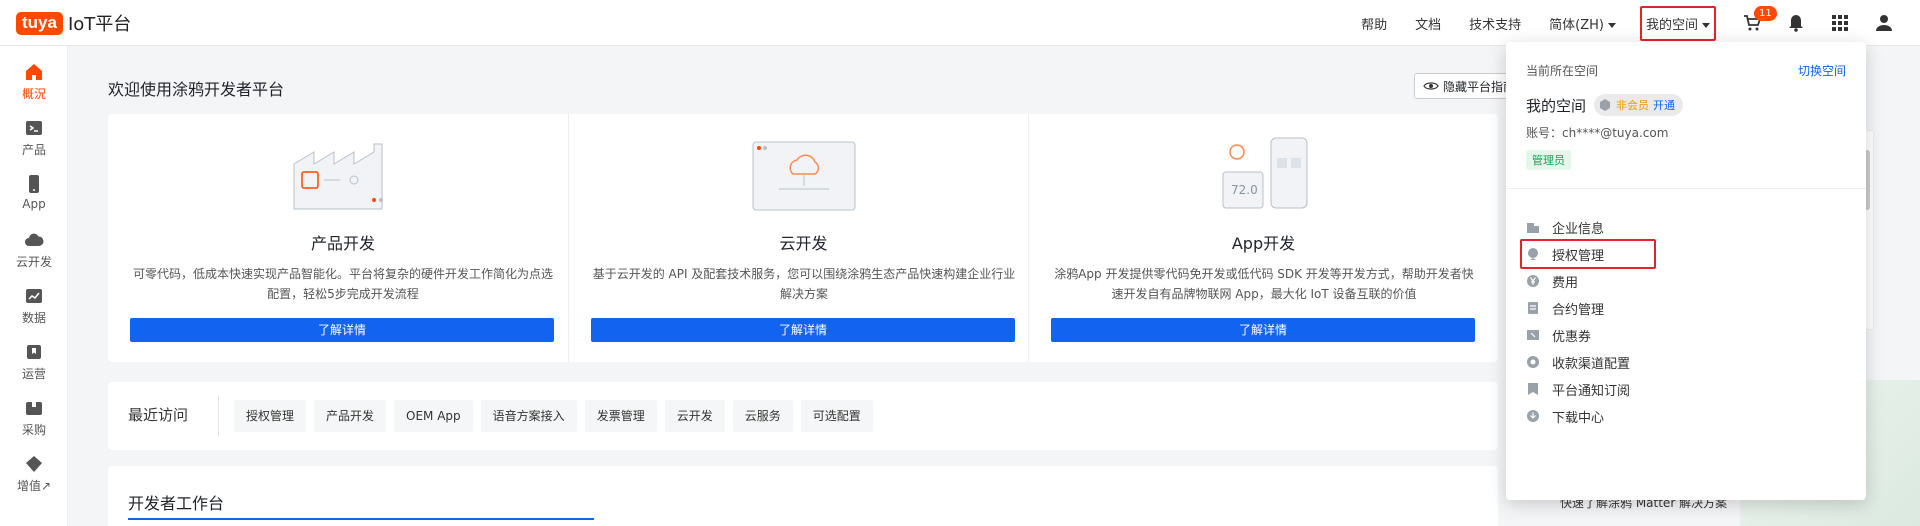  I want to click on menu-item-label: 下载中心, so click(1578, 418).